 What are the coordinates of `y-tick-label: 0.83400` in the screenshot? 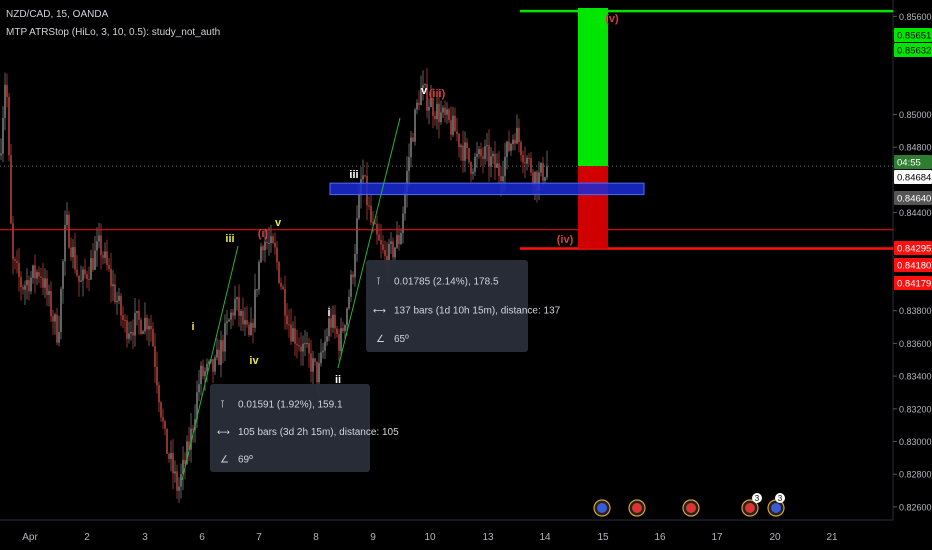 It's located at (915, 377).